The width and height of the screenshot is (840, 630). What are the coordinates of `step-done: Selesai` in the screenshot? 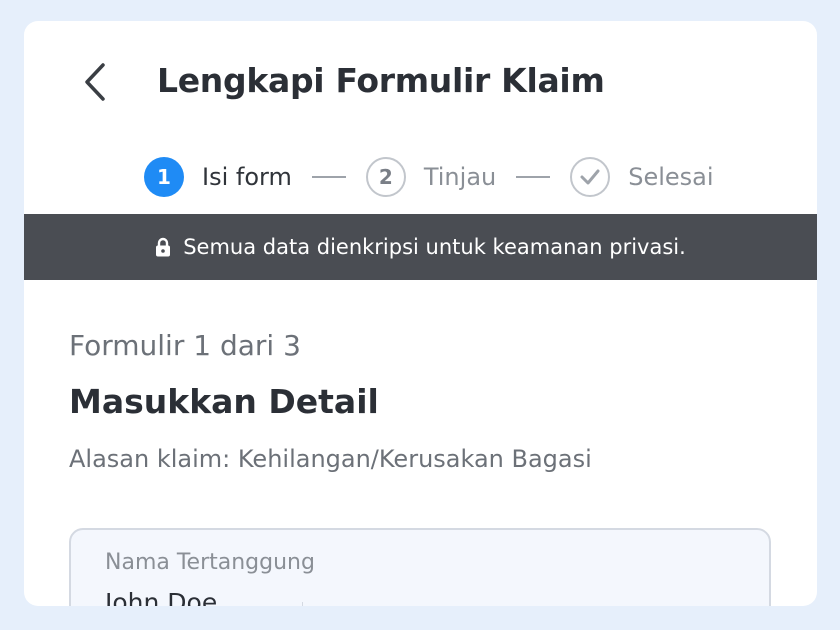 It's located at (642, 177).